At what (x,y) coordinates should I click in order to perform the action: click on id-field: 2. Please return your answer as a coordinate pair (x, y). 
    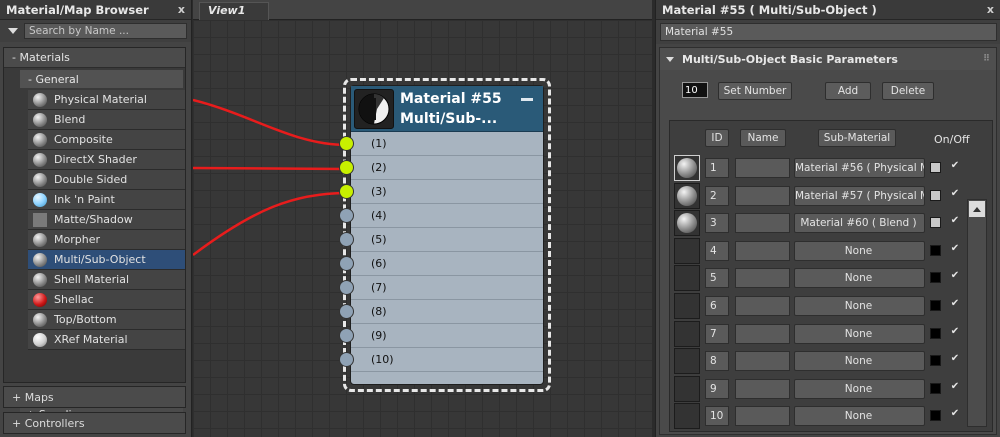
    Looking at the image, I should click on (717, 195).